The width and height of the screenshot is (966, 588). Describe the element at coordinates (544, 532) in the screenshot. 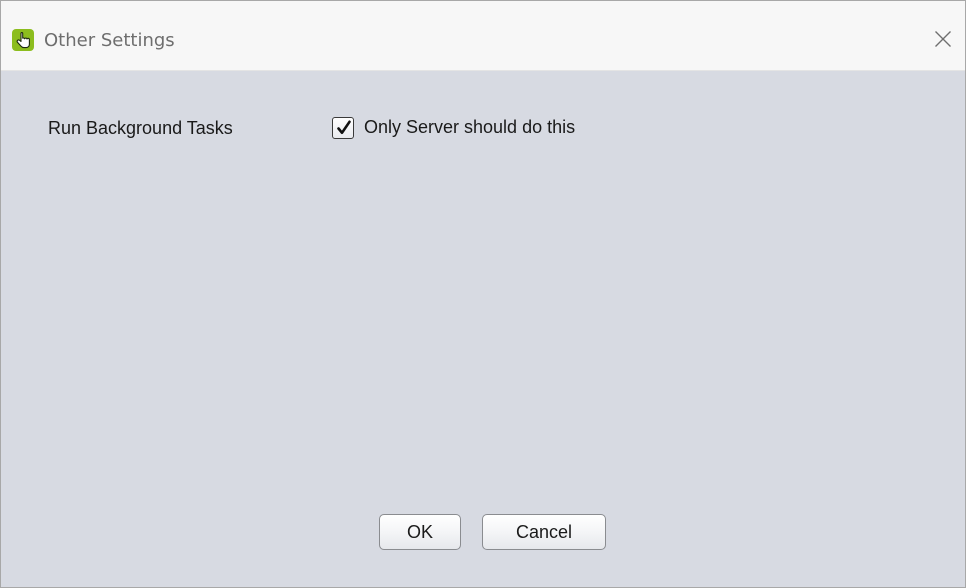

I see `cancel-button: Cancel` at that location.